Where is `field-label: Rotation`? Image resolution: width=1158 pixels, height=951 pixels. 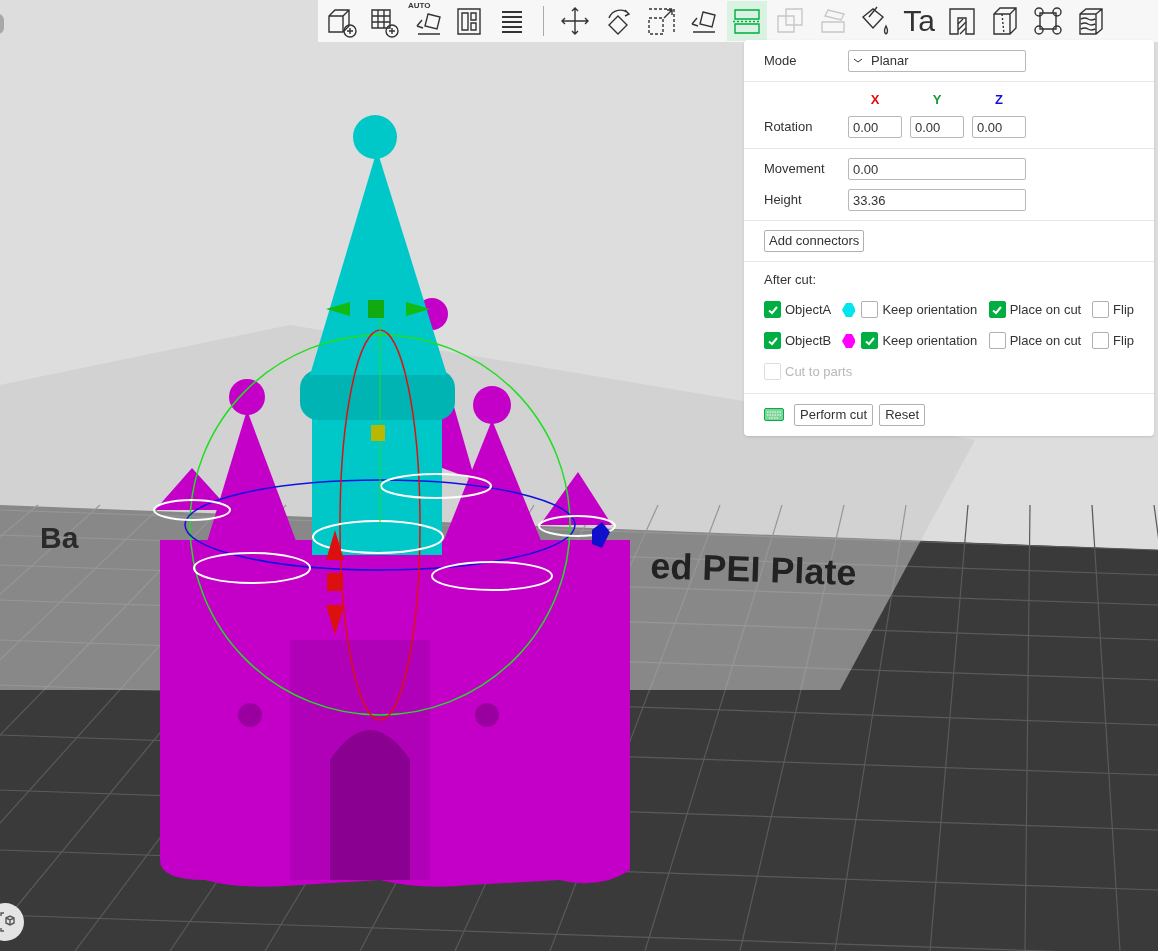 field-label: Rotation is located at coordinates (789, 127).